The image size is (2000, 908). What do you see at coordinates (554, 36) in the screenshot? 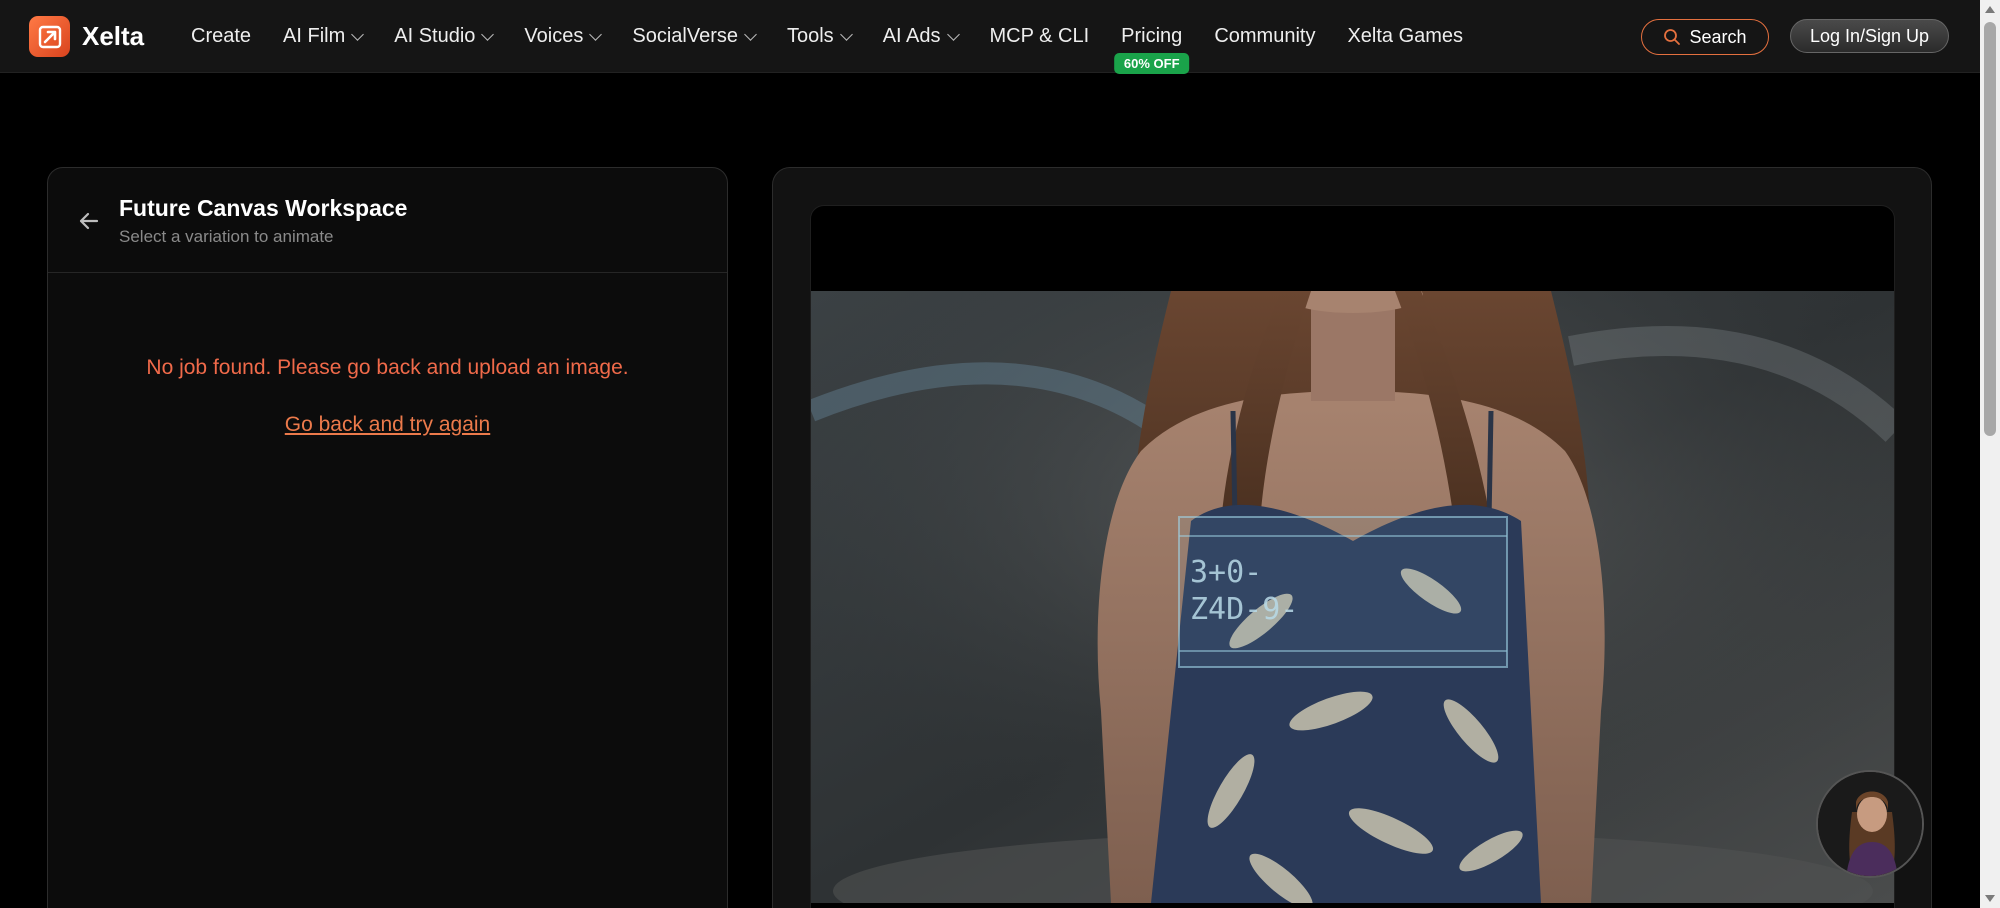
I see `nav-label: Voices` at bounding box center [554, 36].